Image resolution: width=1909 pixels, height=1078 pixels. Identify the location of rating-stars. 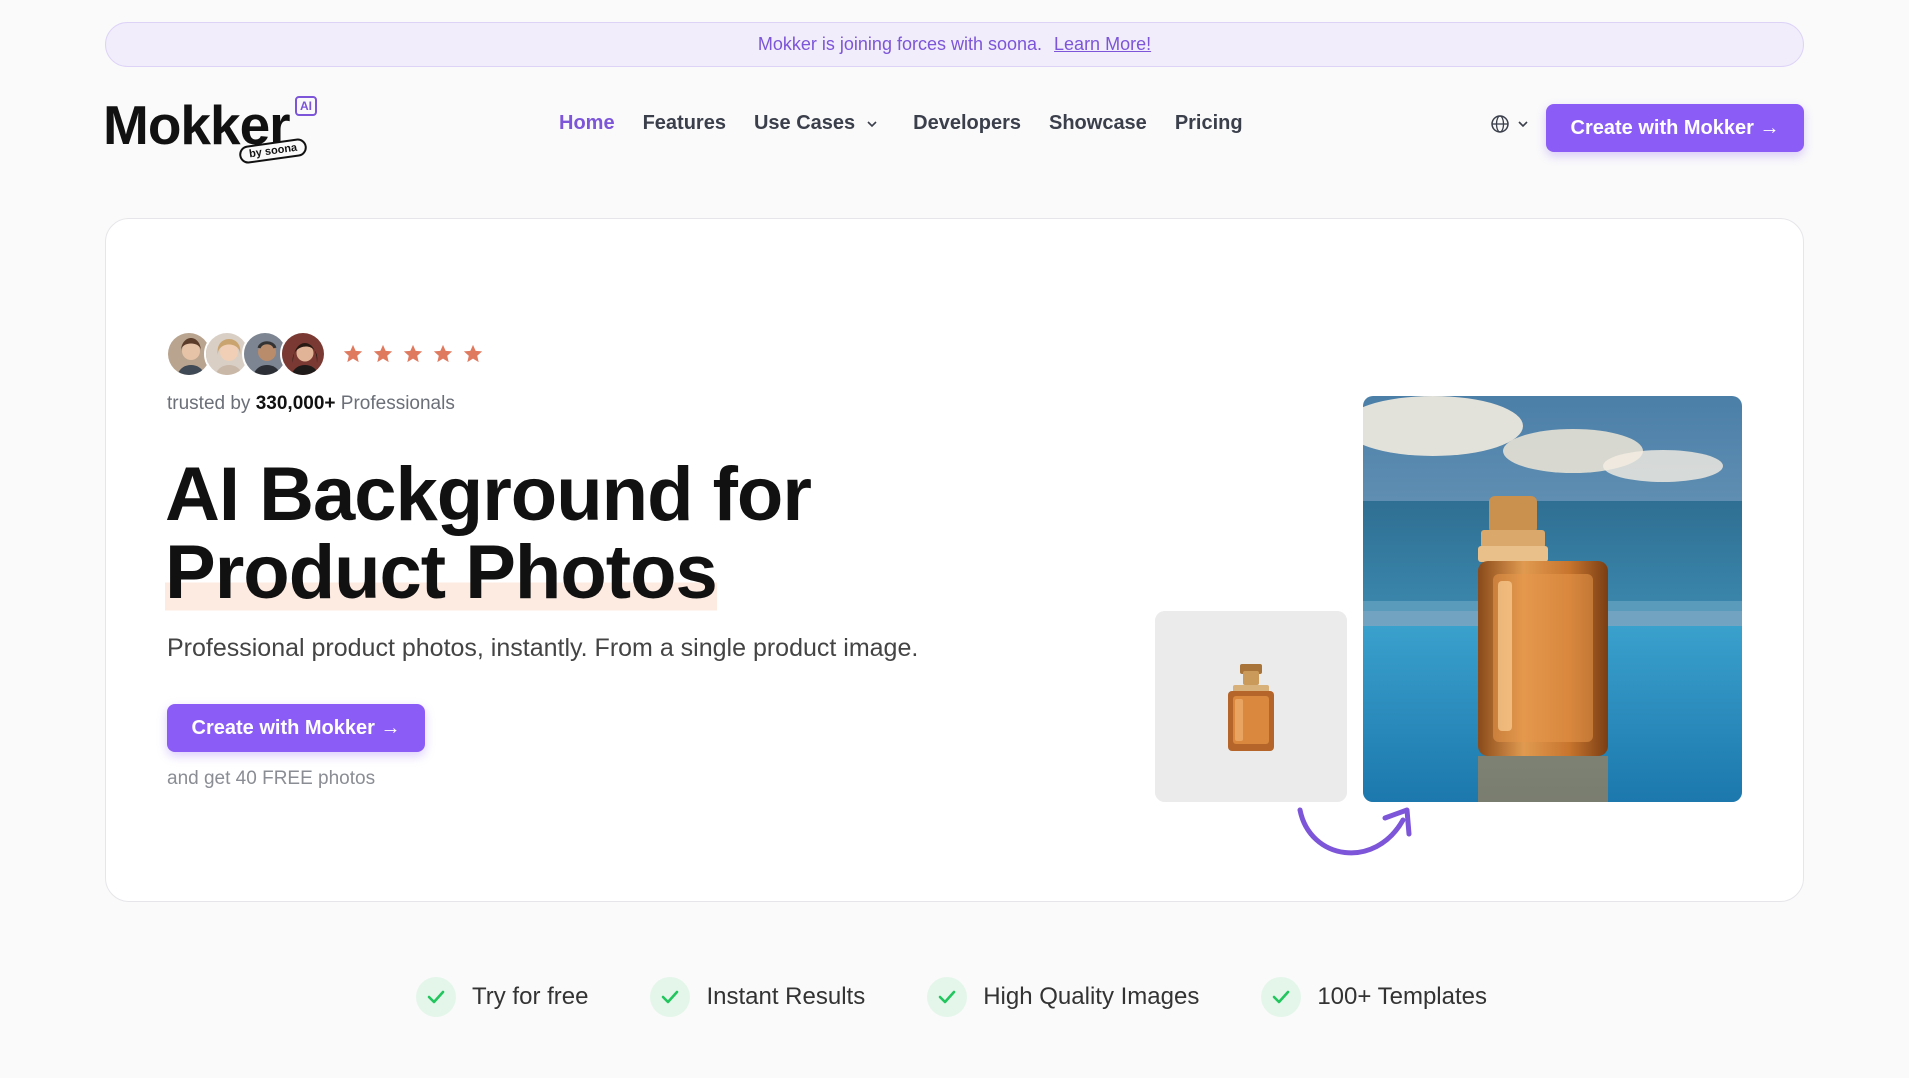
(417, 354).